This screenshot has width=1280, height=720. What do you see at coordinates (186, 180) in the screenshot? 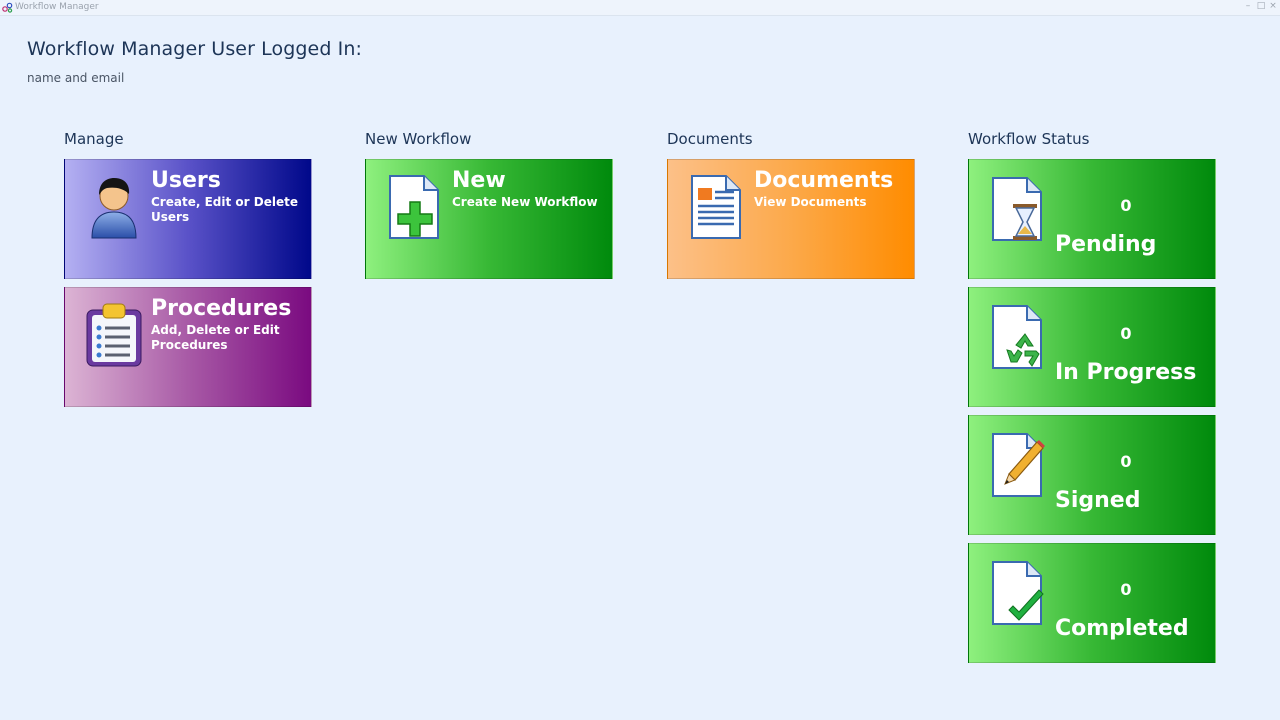
I see `users-tile-title: Users` at bounding box center [186, 180].